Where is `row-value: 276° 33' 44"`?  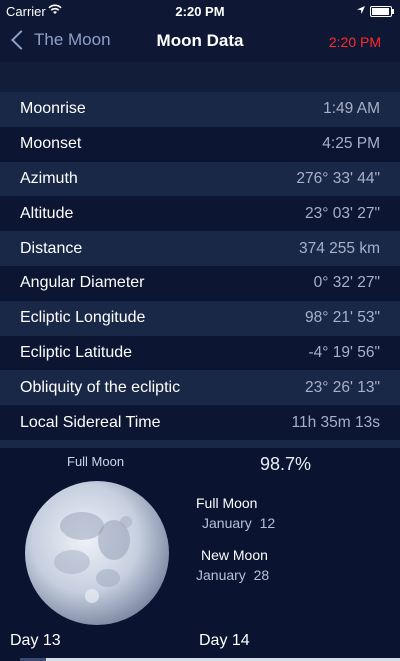
row-value: 276° 33' 44" is located at coordinates (338, 178).